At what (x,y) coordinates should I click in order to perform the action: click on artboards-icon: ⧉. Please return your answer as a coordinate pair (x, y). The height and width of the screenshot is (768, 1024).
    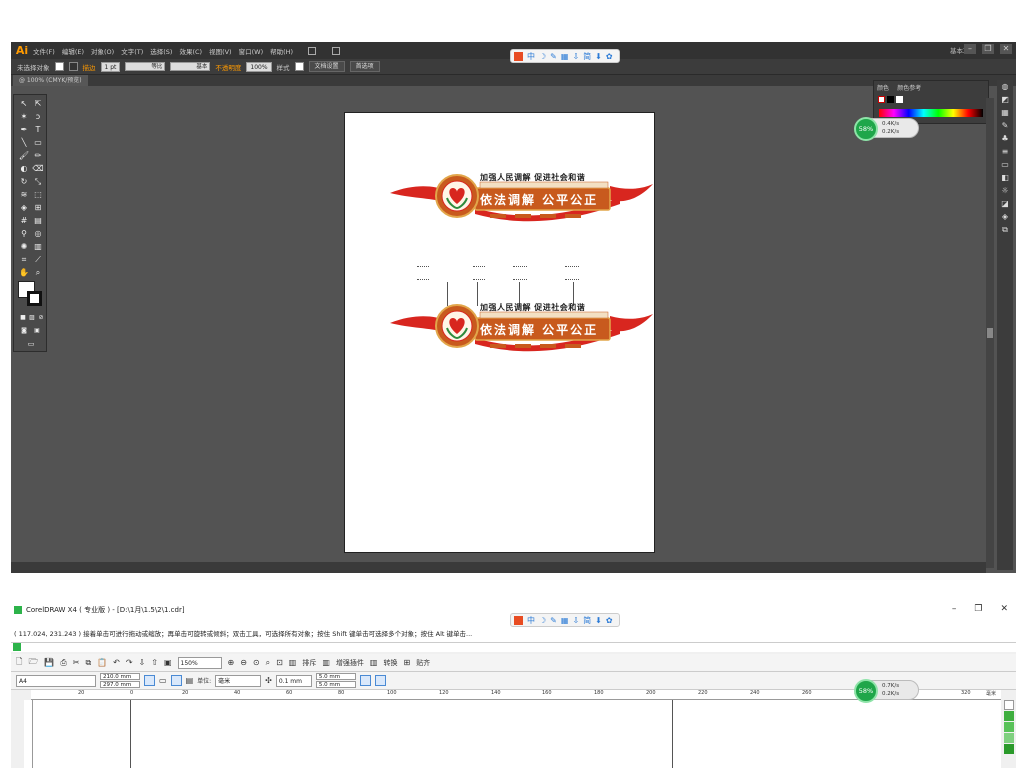
    Looking at the image, I should click on (1005, 229).